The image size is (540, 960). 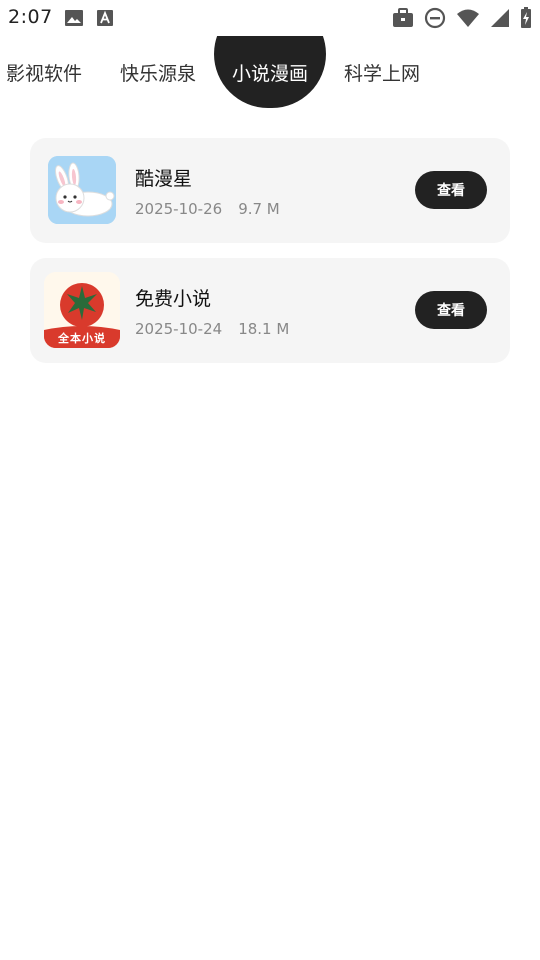 I want to click on bunny-app-icon, so click(x=82, y=190).